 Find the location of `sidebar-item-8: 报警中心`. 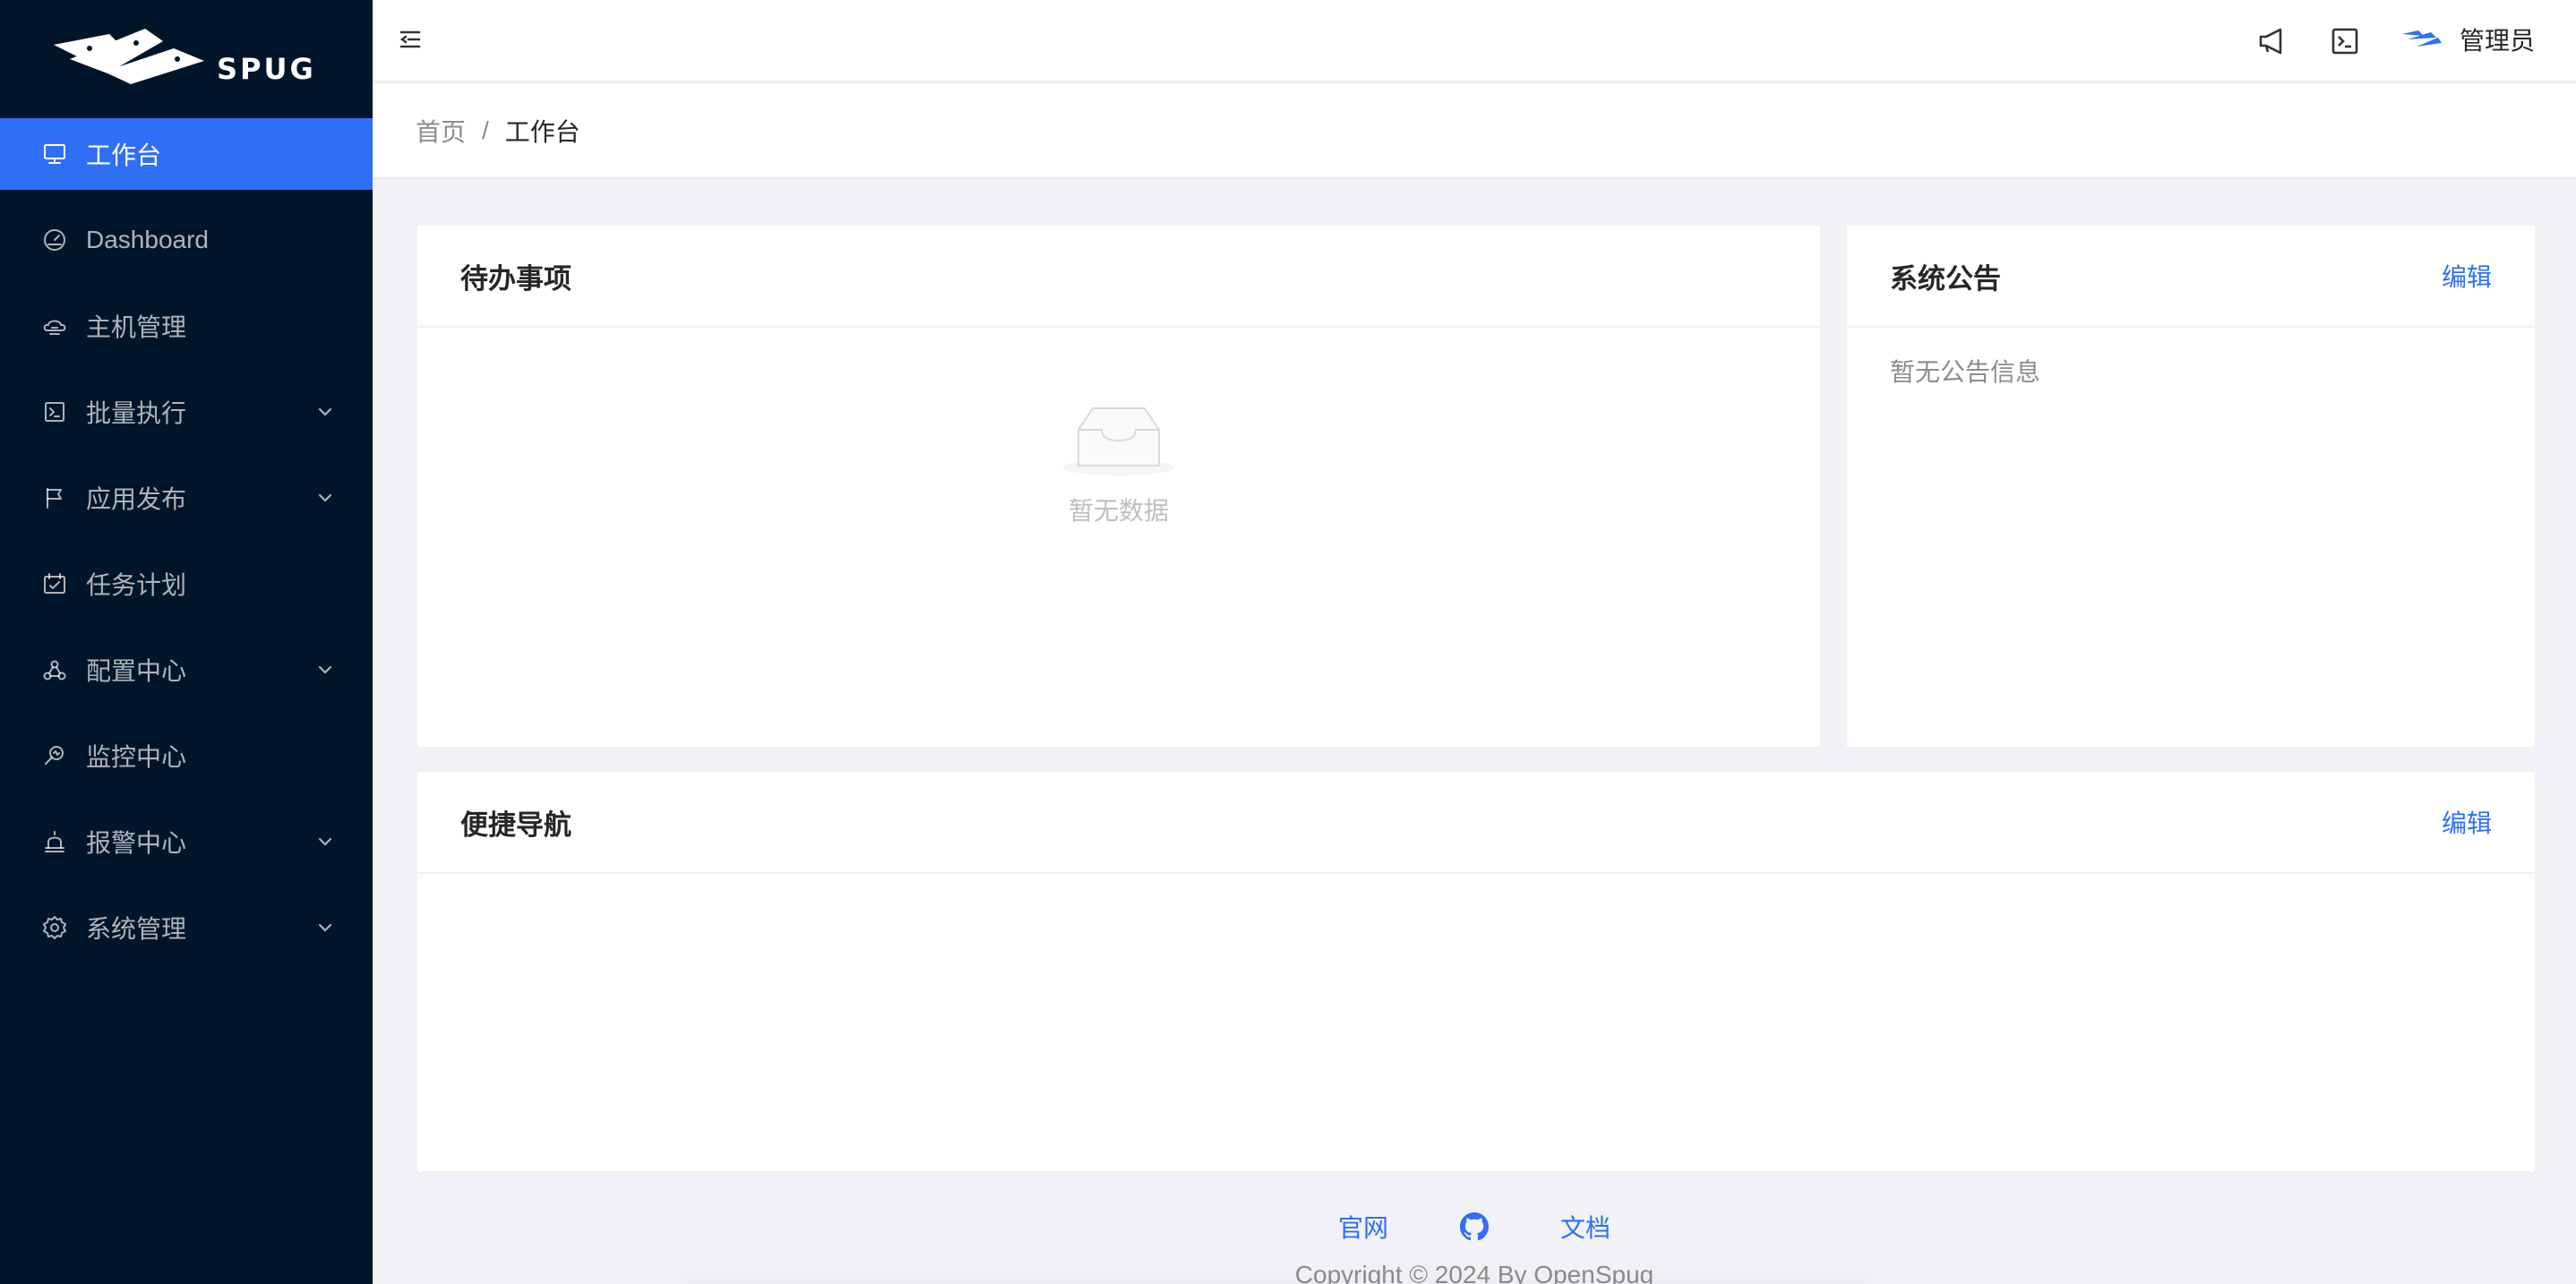

sidebar-item-8: 报警中心 is located at coordinates (186, 842).